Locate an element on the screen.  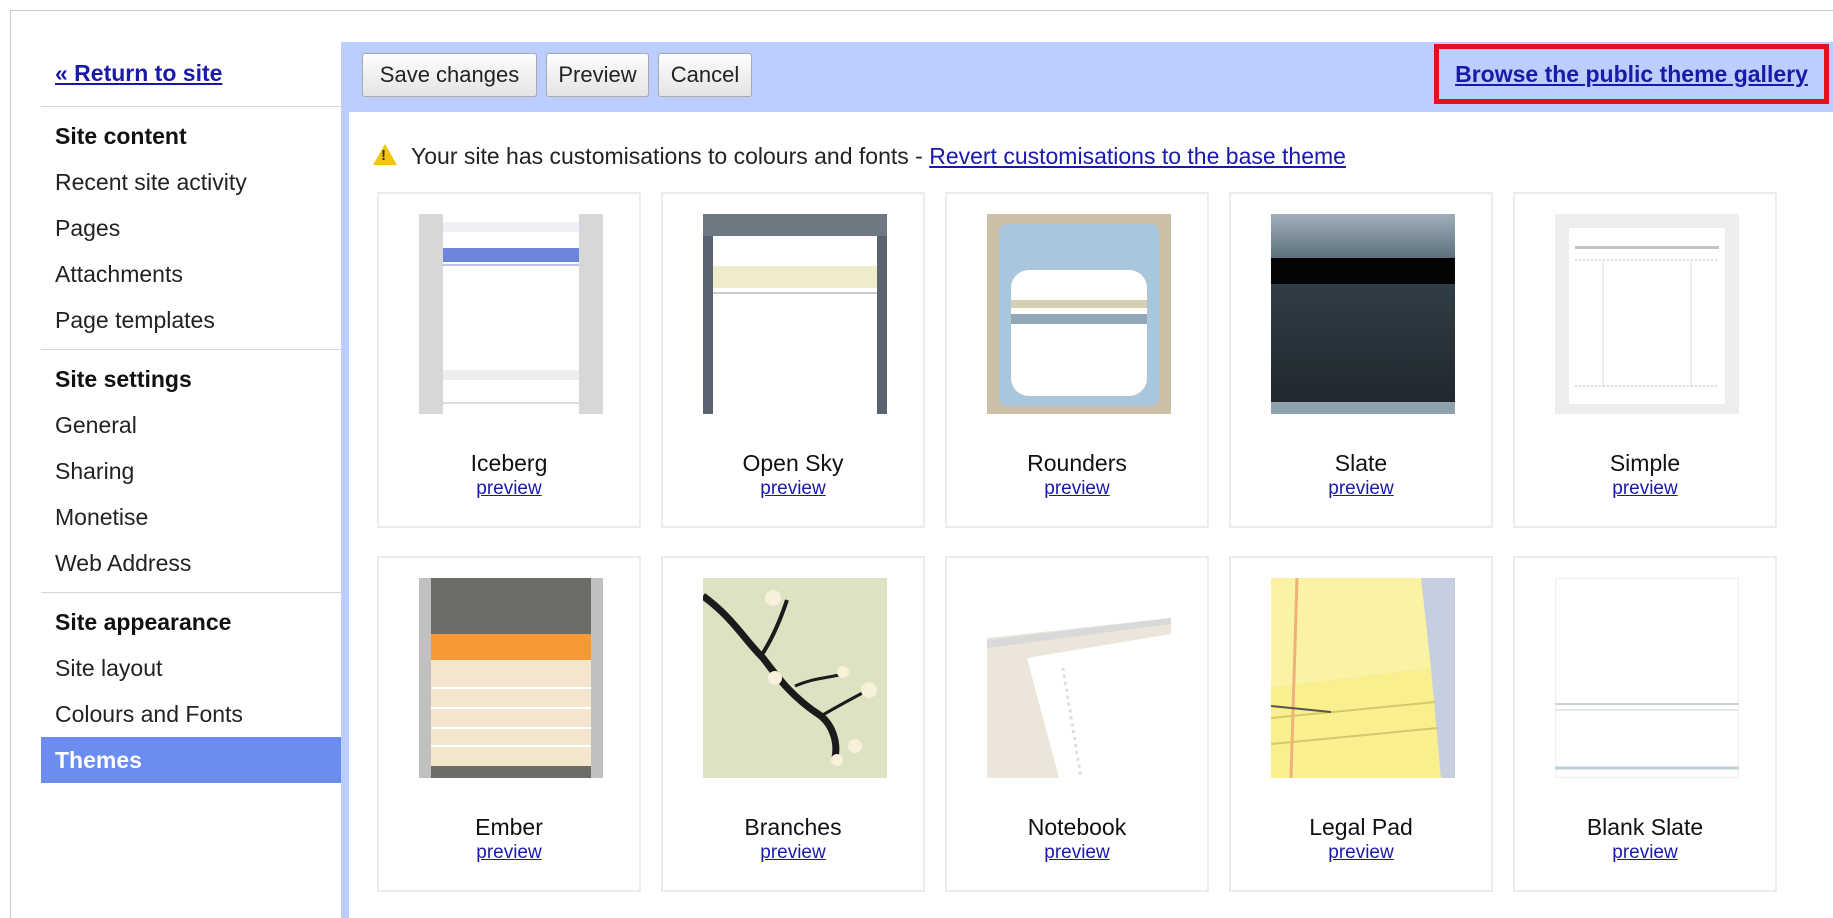
warning-icon is located at coordinates (385, 154).